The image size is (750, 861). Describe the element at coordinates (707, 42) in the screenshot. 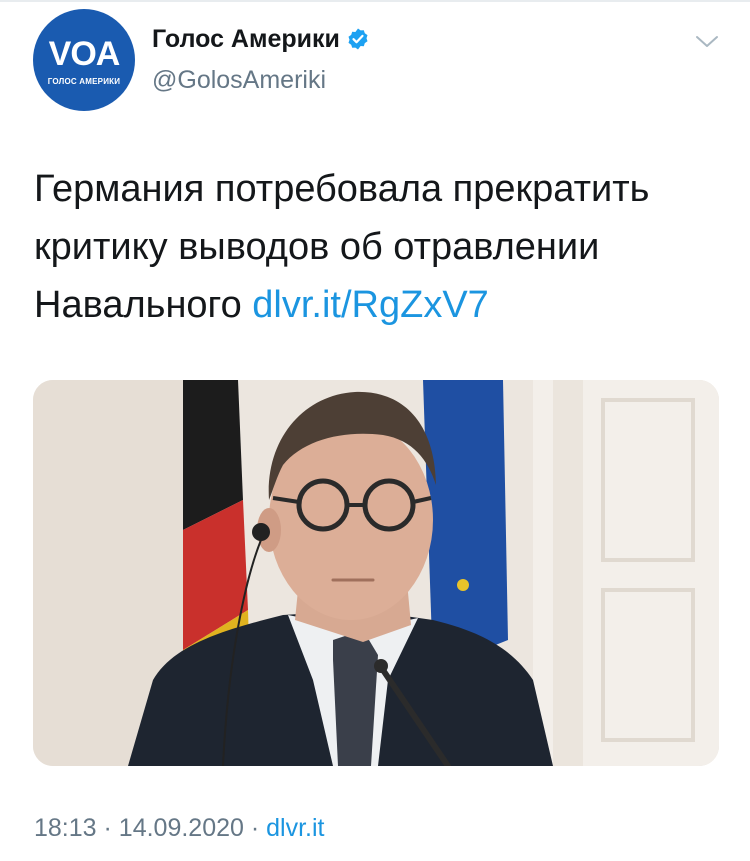

I see `chevron-down-icon` at that location.